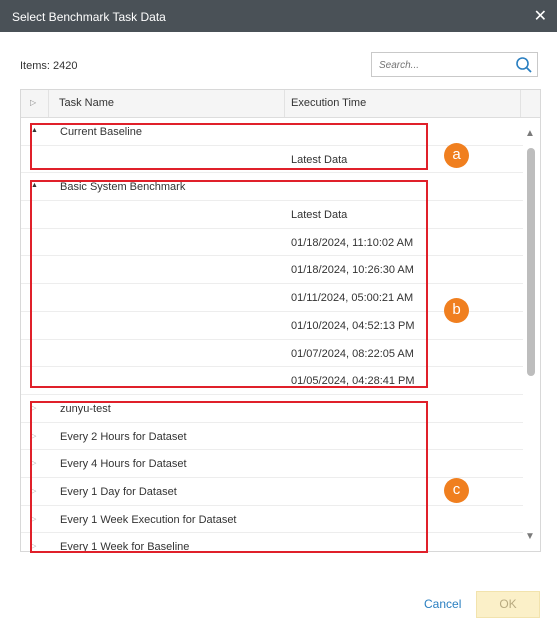 The width and height of the screenshot is (557, 627). I want to click on table-row: ▷ zunyu-test, so click(272, 409).